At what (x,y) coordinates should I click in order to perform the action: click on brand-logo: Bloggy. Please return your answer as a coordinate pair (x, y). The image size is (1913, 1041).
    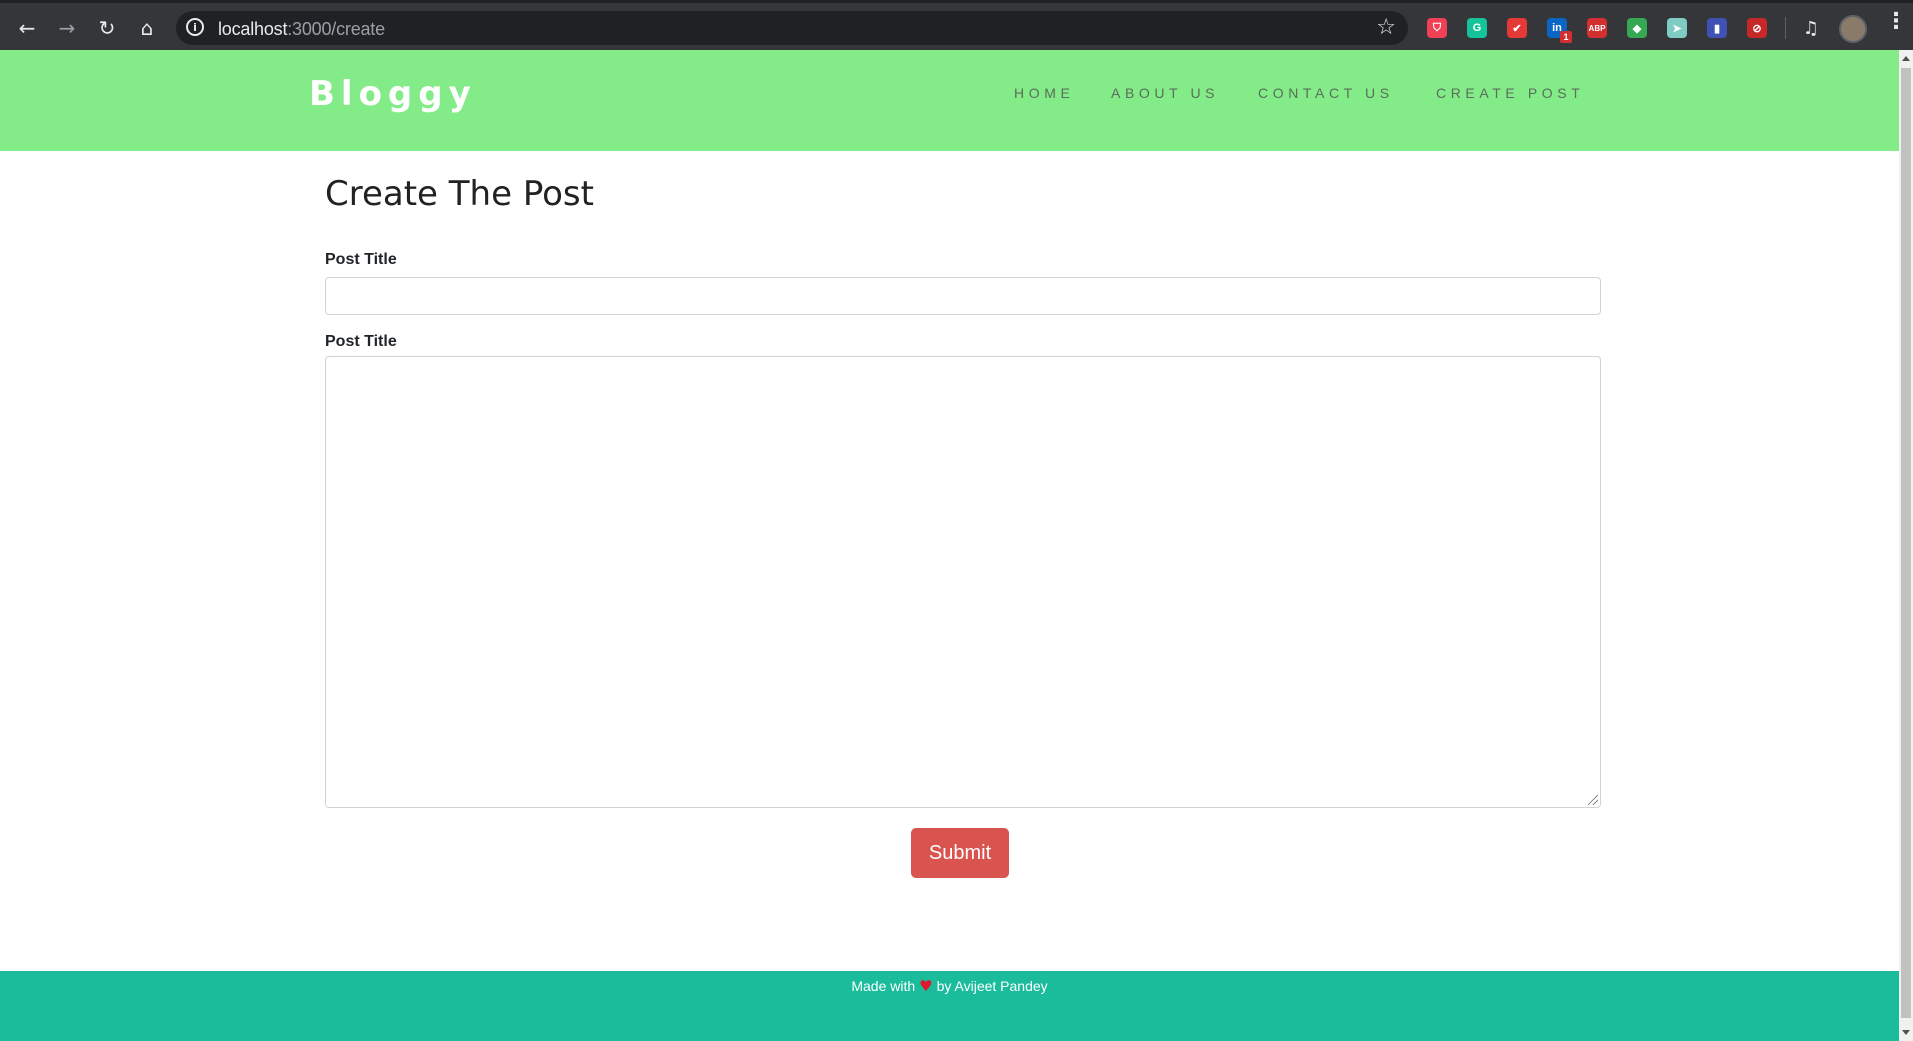
    Looking at the image, I should click on (393, 94).